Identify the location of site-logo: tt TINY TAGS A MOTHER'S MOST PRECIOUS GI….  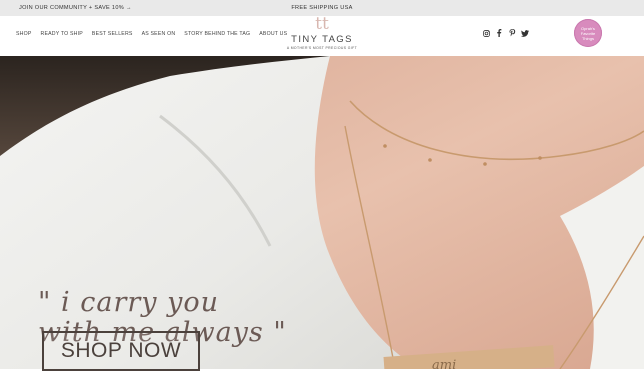
(322, 32).